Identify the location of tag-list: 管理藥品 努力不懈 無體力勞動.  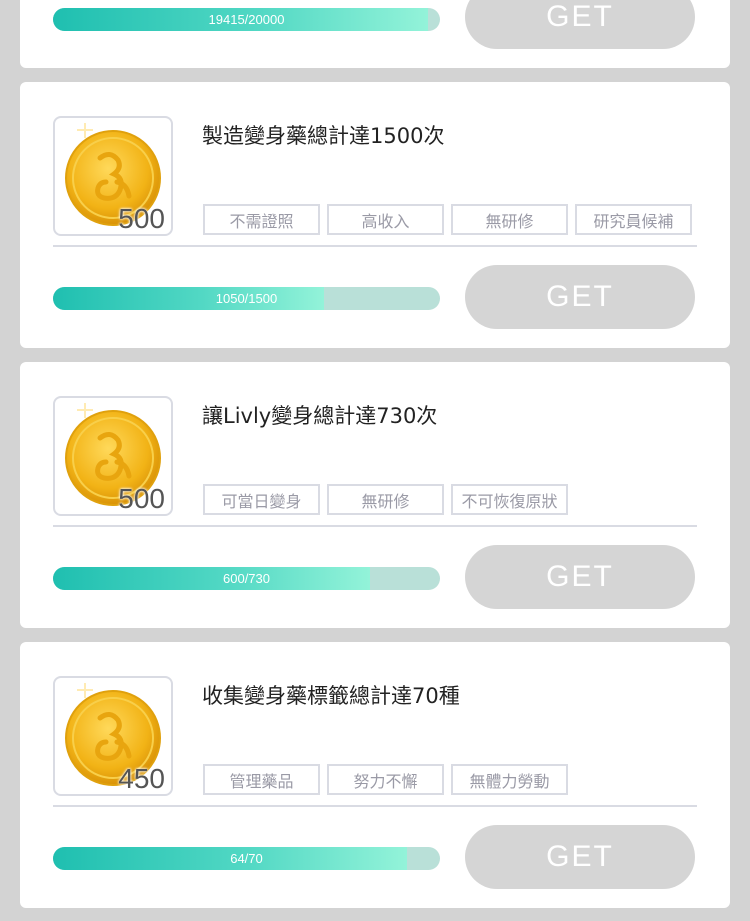
(385, 779).